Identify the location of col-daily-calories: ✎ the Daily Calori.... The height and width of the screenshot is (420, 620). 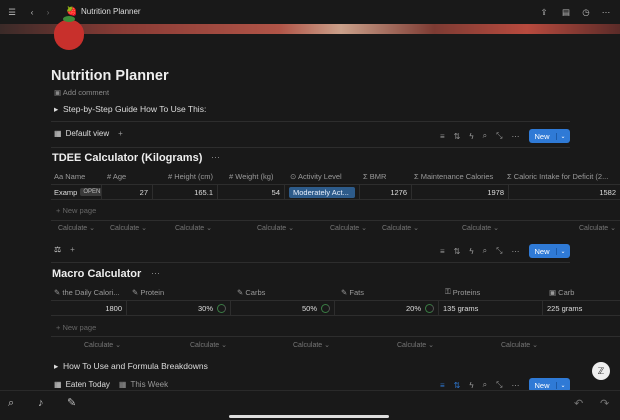
(89, 292).